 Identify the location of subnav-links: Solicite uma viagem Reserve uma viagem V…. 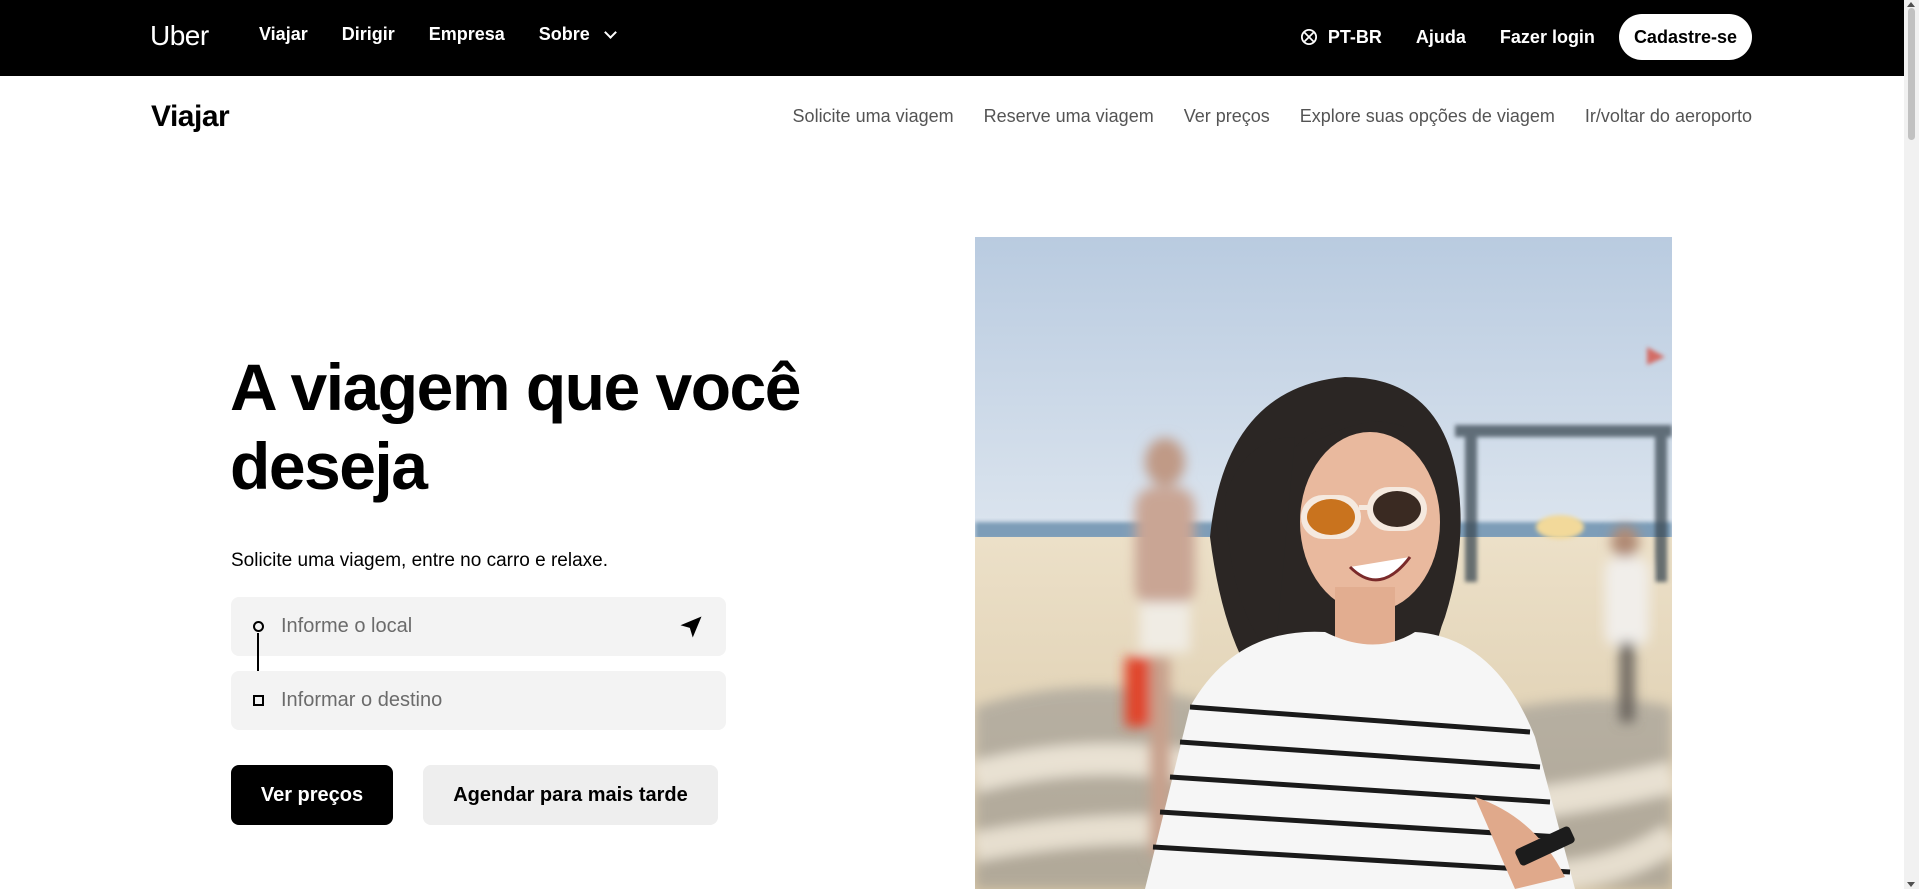
(1272, 116).